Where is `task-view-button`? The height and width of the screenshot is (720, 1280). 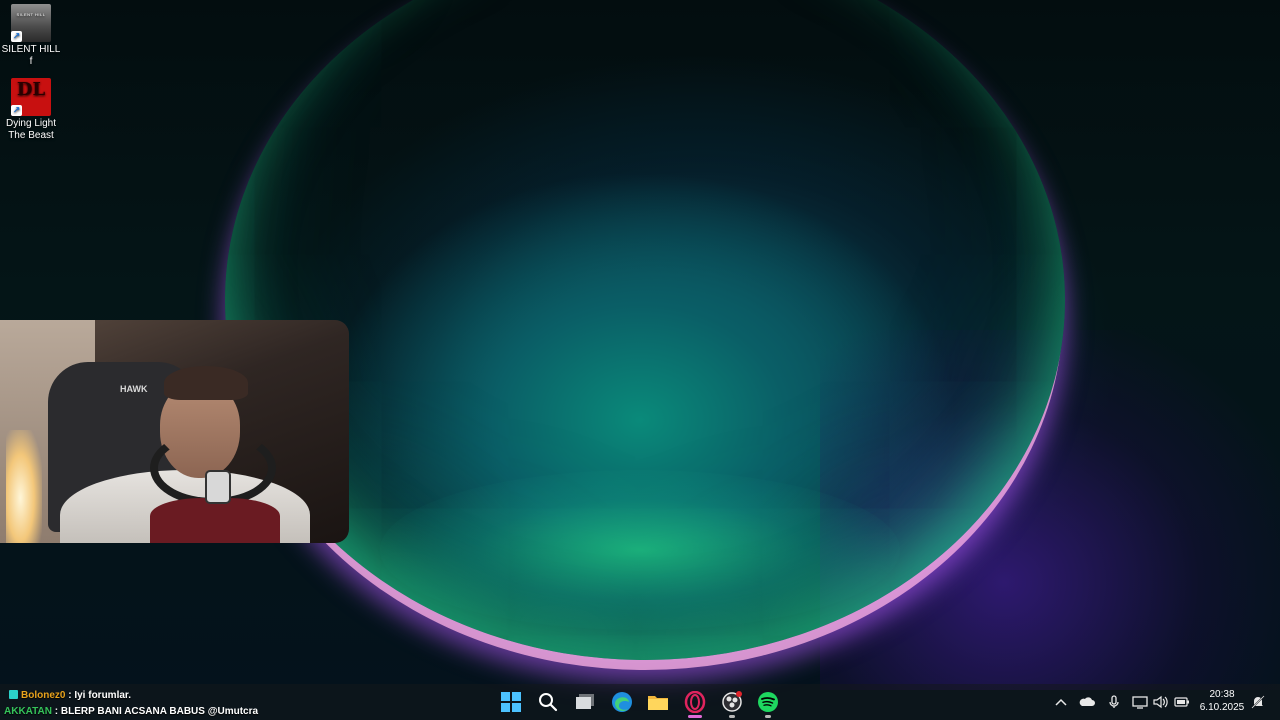 task-view-button is located at coordinates (585, 702).